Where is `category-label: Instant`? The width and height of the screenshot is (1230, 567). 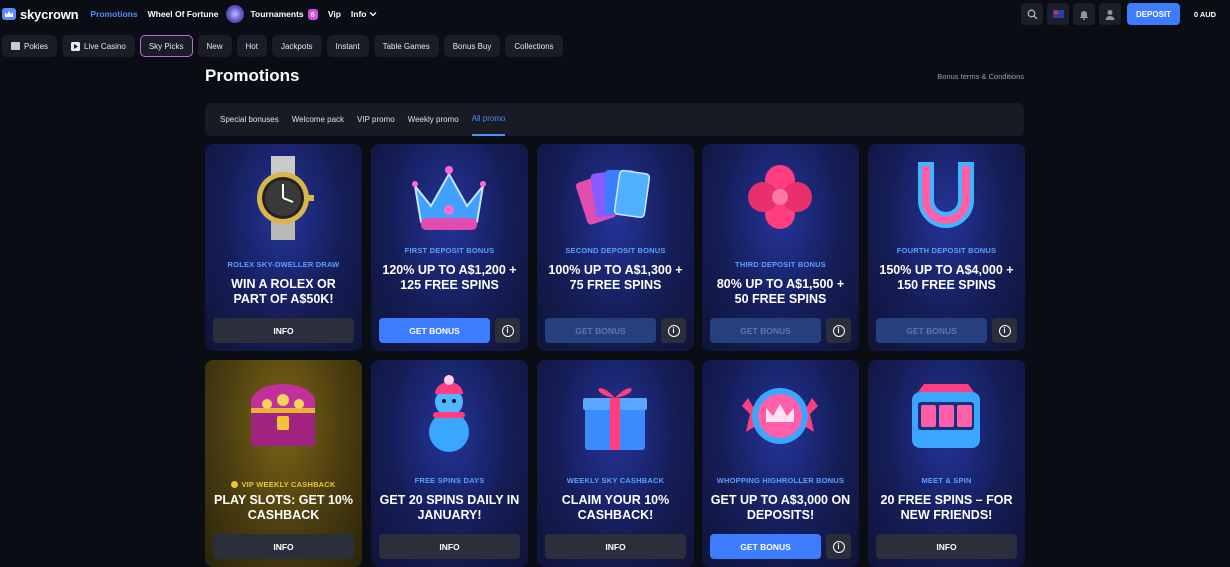 category-label: Instant is located at coordinates (347, 46).